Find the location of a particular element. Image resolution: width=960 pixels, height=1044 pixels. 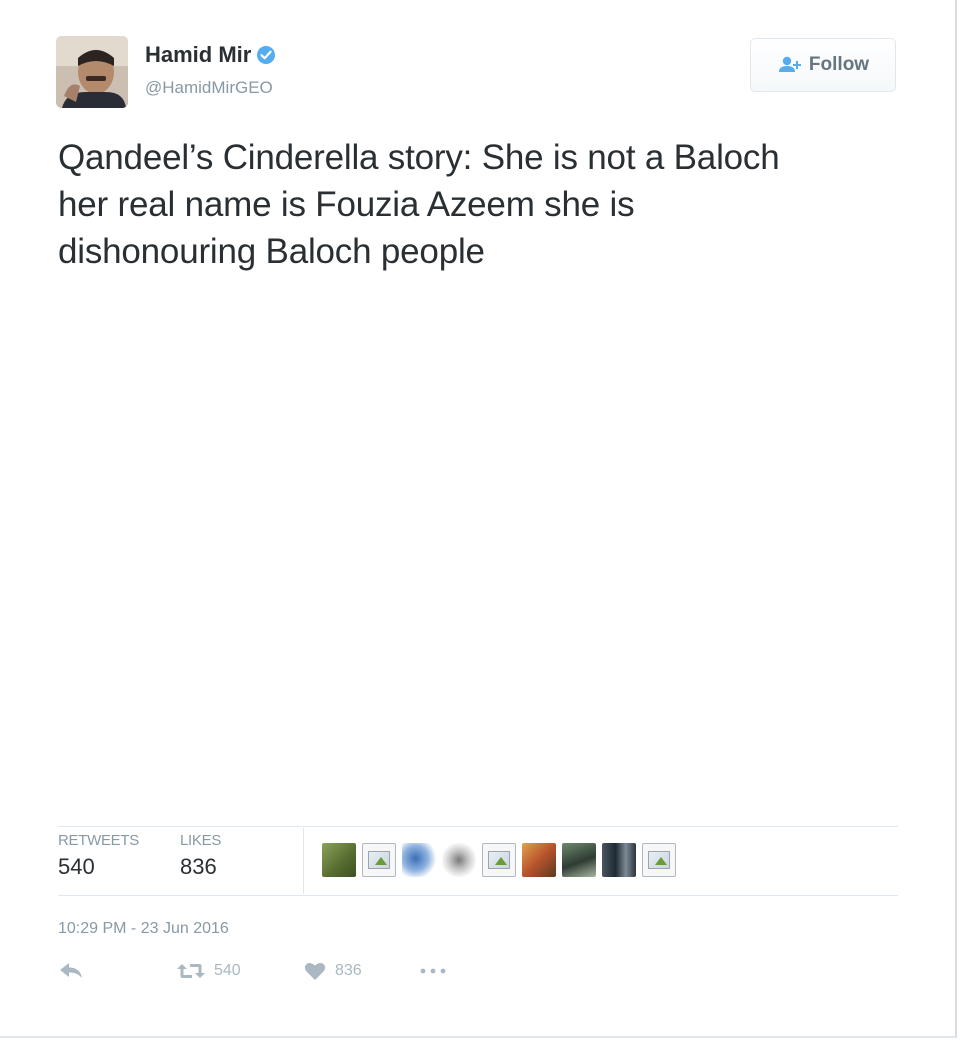

reply-button is located at coordinates (71, 971).